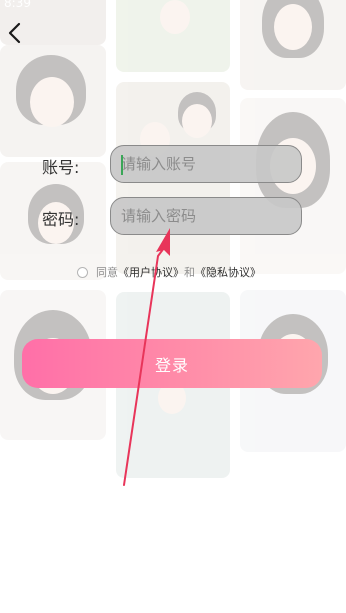 This screenshot has width=346, height=613. What do you see at coordinates (228, 272) in the screenshot?
I see `privacy-policy-link: 《隐私协议》` at bounding box center [228, 272].